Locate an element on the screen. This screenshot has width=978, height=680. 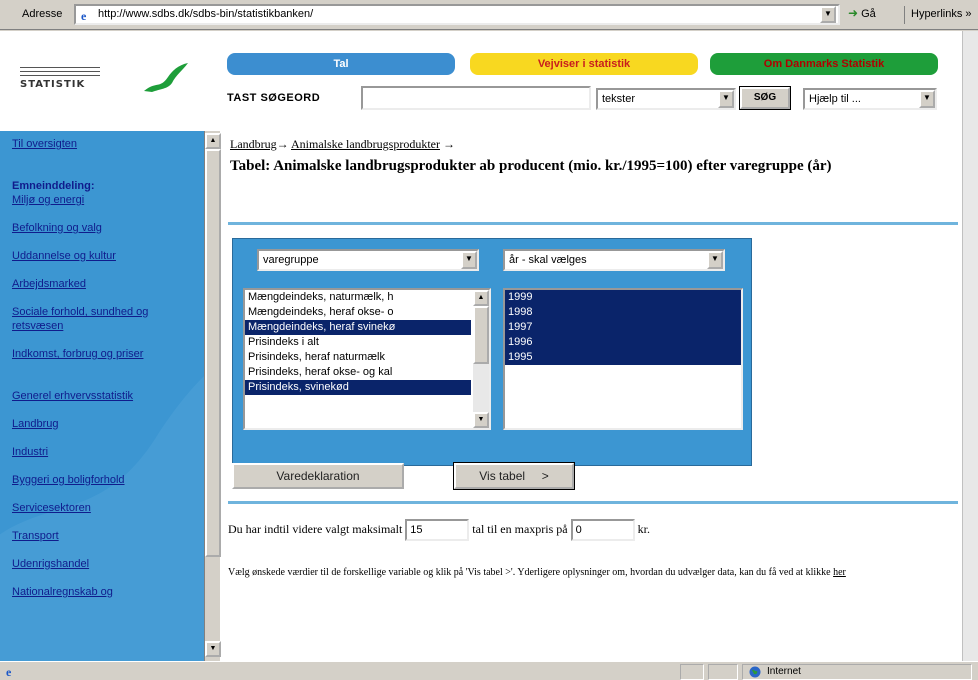
nav-vejviser-button: Vejviser i statistik is located at coordinates (584, 64).